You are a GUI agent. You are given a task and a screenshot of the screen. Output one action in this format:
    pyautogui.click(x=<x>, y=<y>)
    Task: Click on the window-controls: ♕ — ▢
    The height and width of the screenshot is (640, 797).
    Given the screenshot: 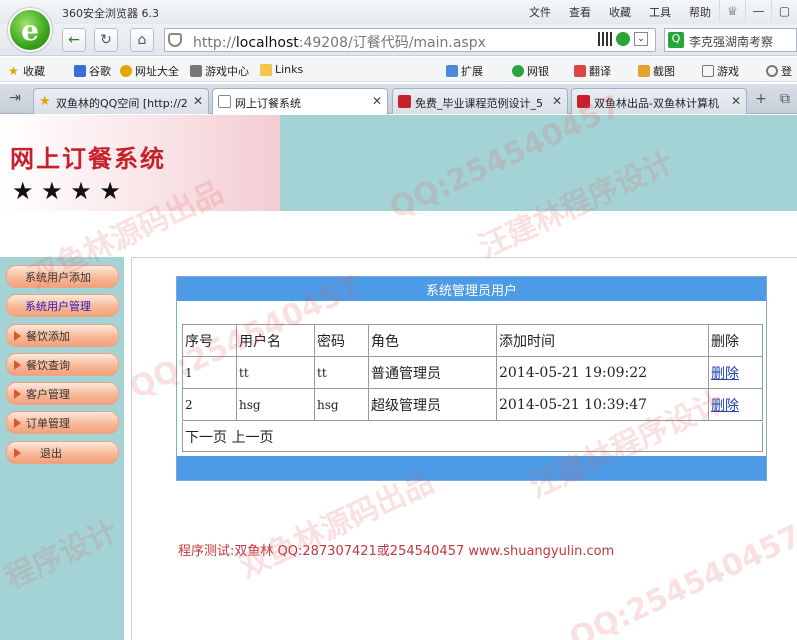 What is the action you would take?
    pyautogui.click(x=758, y=11)
    